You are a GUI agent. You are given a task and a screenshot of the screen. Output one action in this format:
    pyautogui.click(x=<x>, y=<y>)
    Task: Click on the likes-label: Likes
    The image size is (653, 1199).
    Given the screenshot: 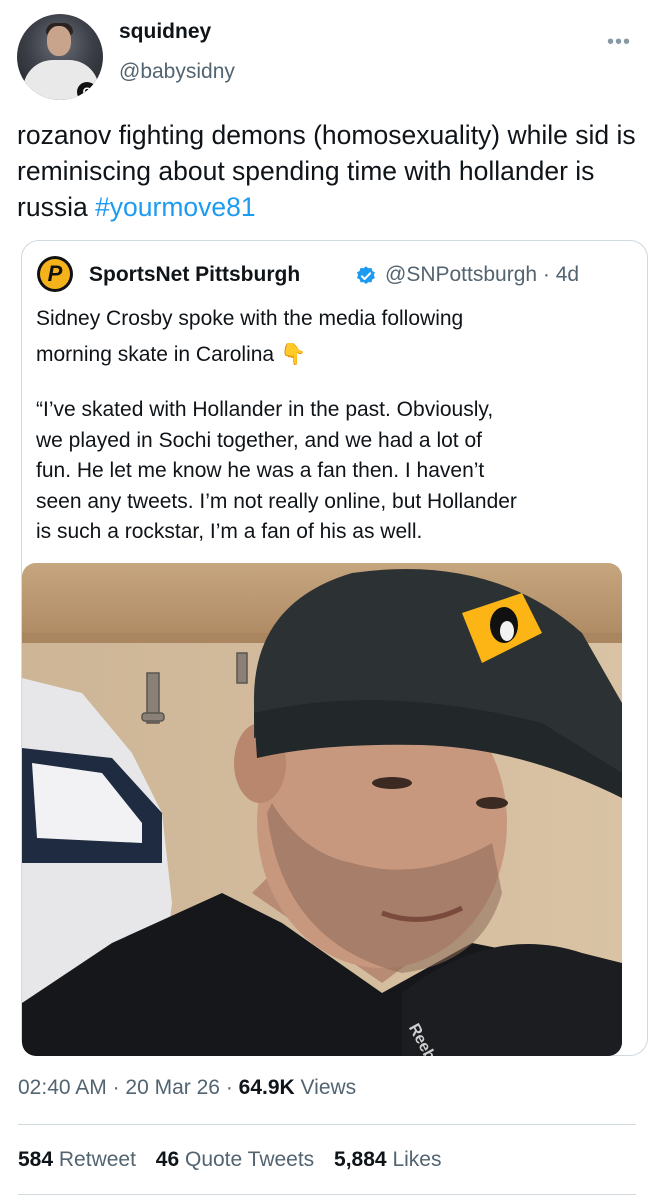 What is the action you would take?
    pyautogui.click(x=417, y=1159)
    